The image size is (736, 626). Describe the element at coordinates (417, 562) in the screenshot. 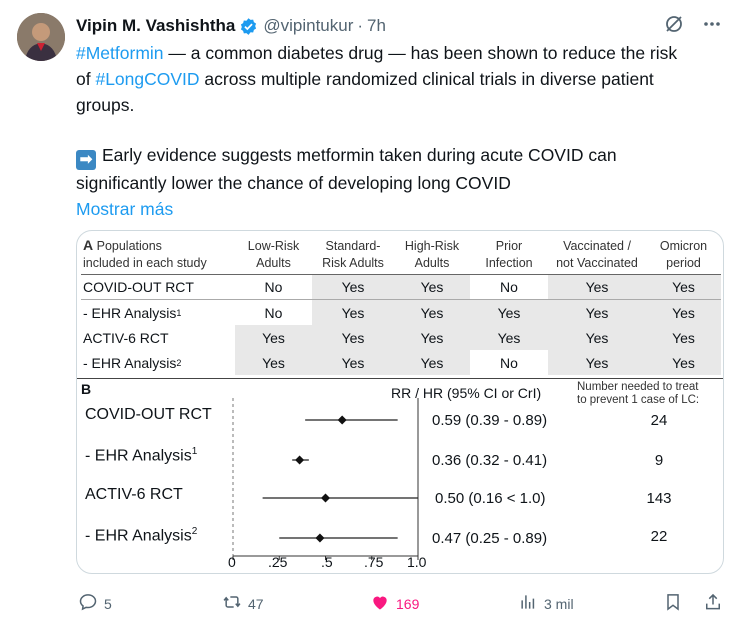

I see `axis-tick-label: 1.0` at that location.